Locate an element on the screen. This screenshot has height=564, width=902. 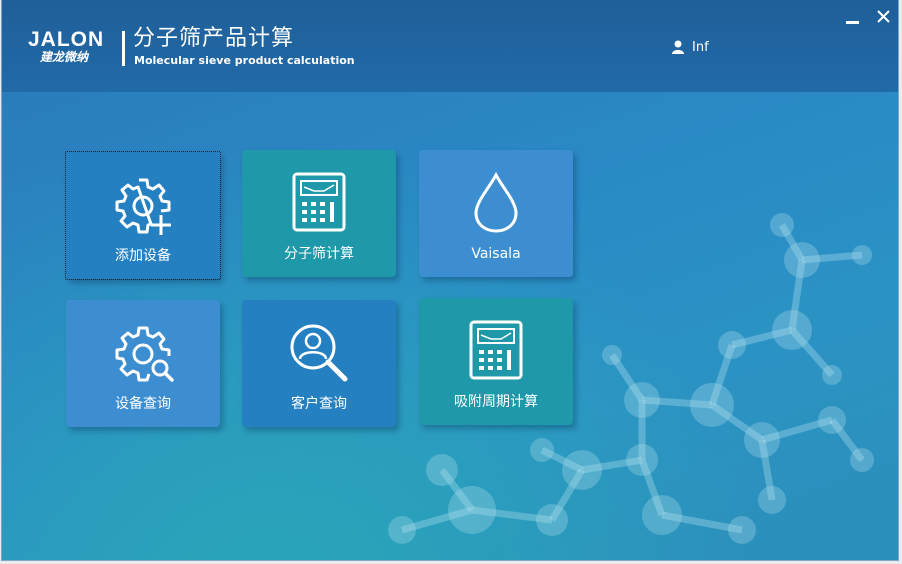
water-drop-icon is located at coordinates (496, 202).